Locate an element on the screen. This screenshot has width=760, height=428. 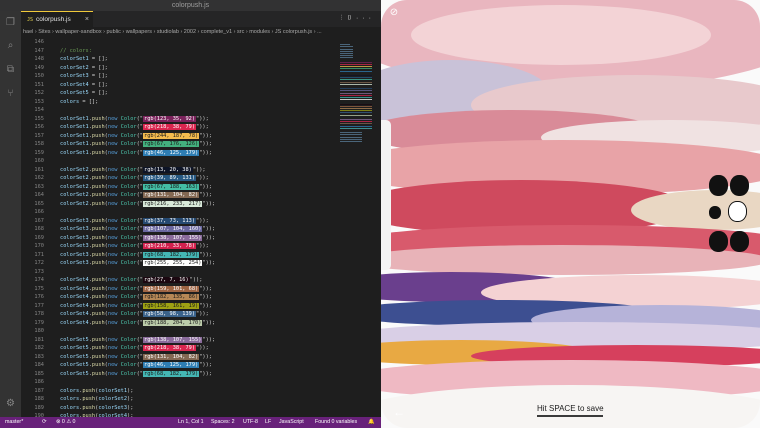
color-swatch-string: rgb(188, 204, 170) is located at coordinates (173, 322).